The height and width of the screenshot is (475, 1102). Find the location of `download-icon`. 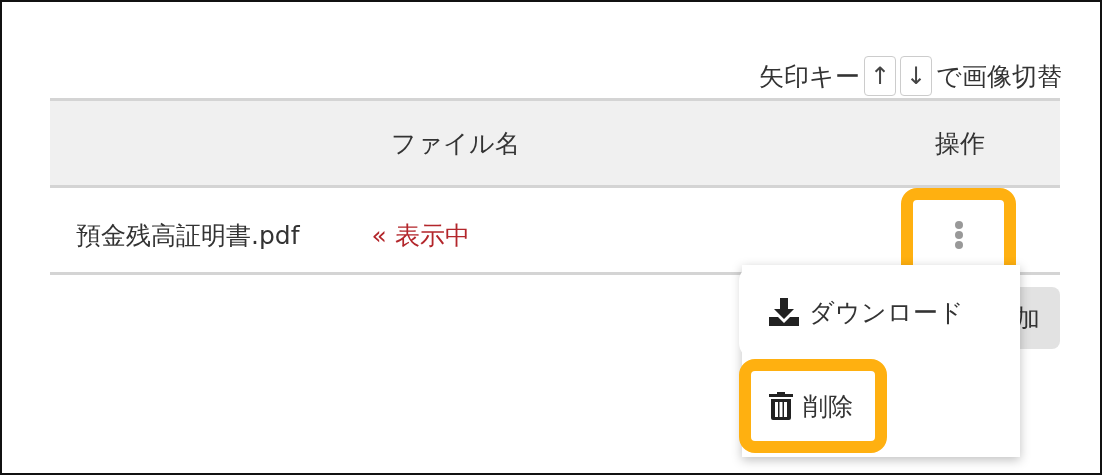

download-icon is located at coordinates (784, 312).